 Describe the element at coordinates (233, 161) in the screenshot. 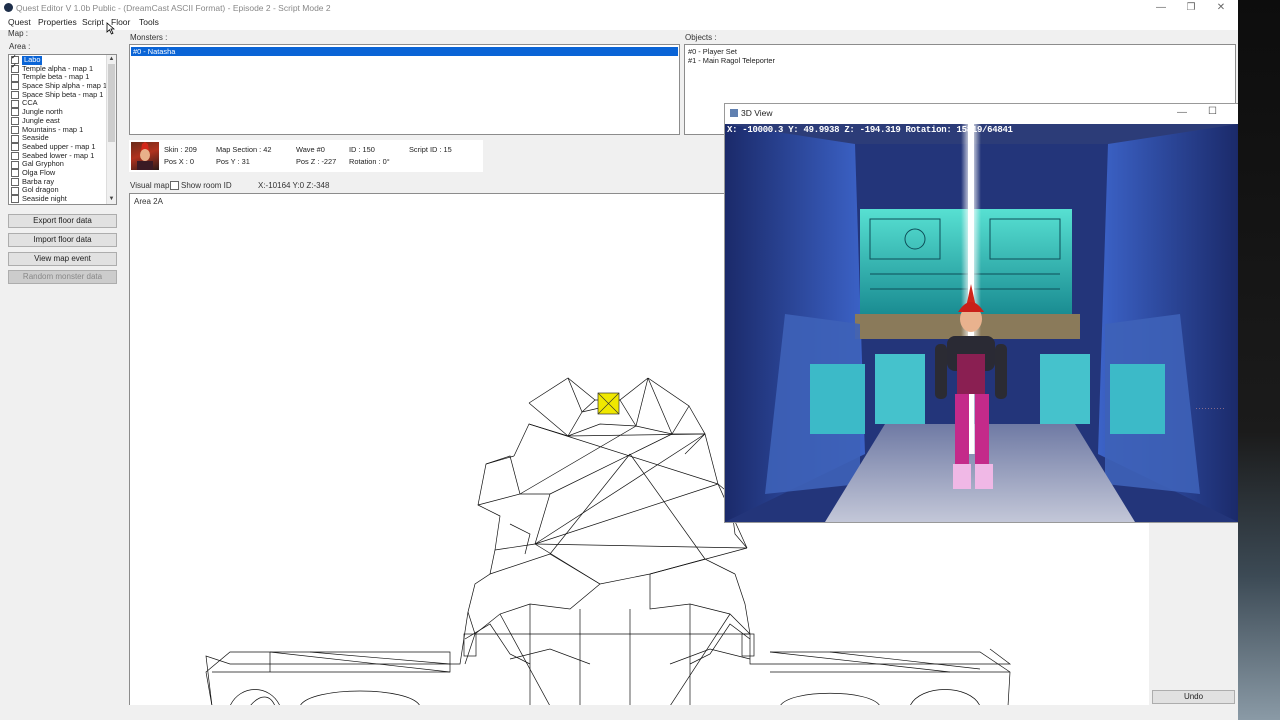

I see `pos-y-value: Pos Y : 31` at that location.